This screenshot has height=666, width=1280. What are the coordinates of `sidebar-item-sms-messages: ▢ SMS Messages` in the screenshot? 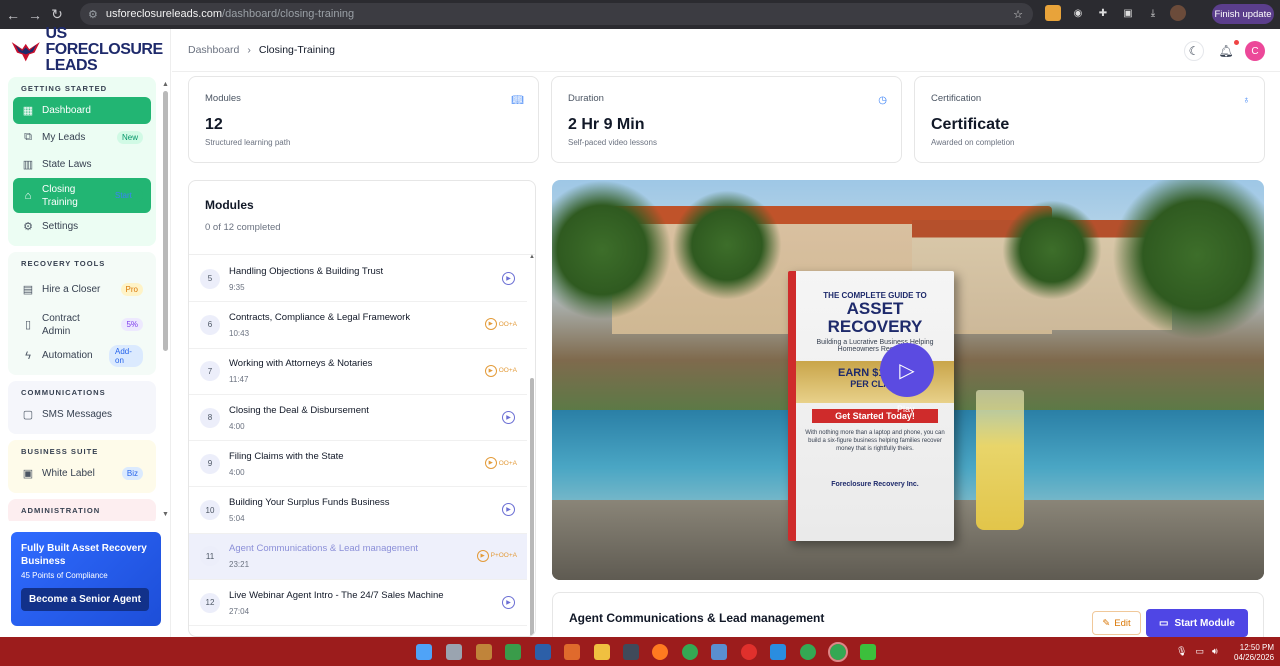 It's located at (82, 414).